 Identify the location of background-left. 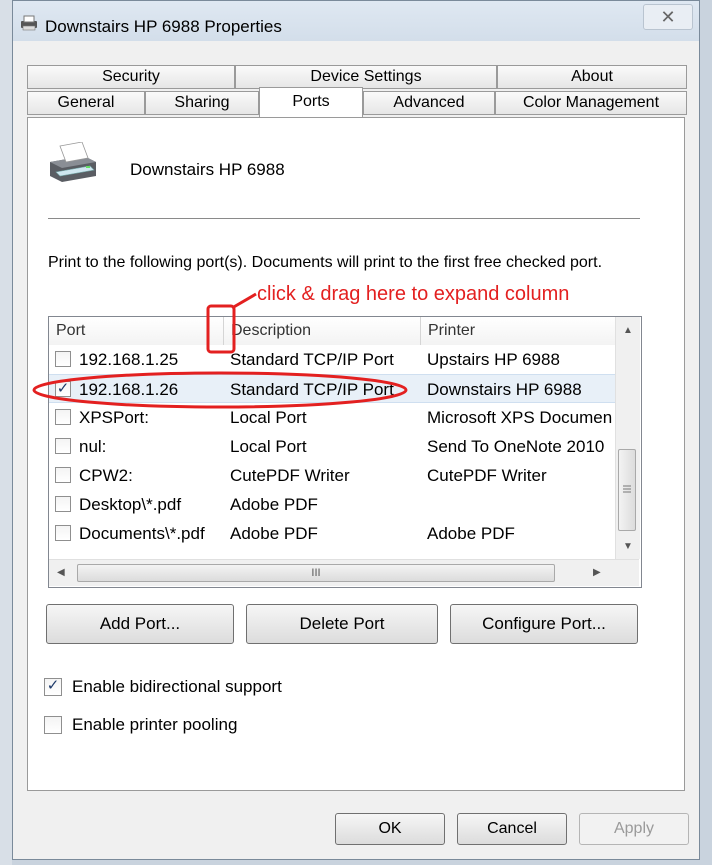
(6, 432).